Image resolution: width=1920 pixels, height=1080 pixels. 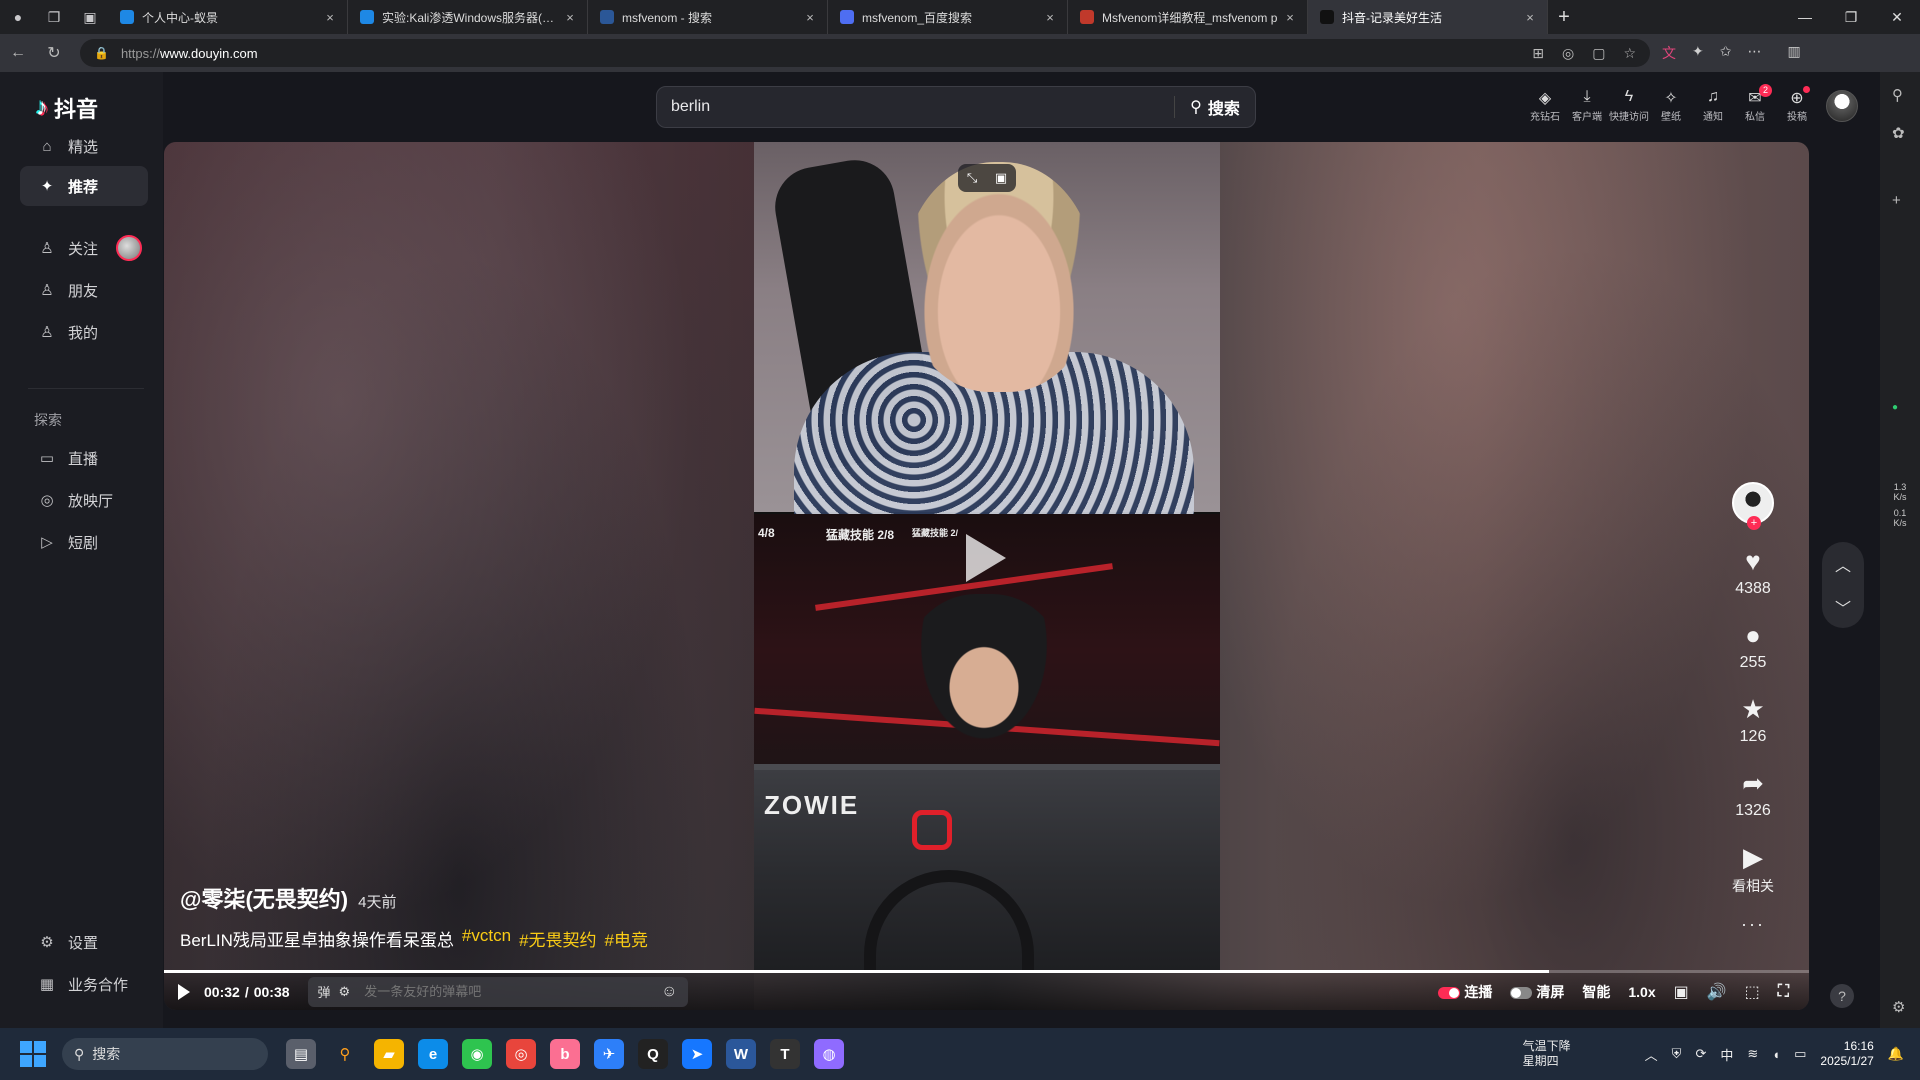 I want to click on refresh-button: ↻, so click(x=54, y=53).